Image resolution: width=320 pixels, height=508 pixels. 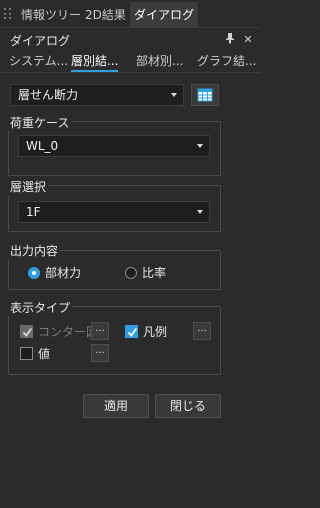 I want to click on output-label: 出力内容, so click(x=34, y=250).